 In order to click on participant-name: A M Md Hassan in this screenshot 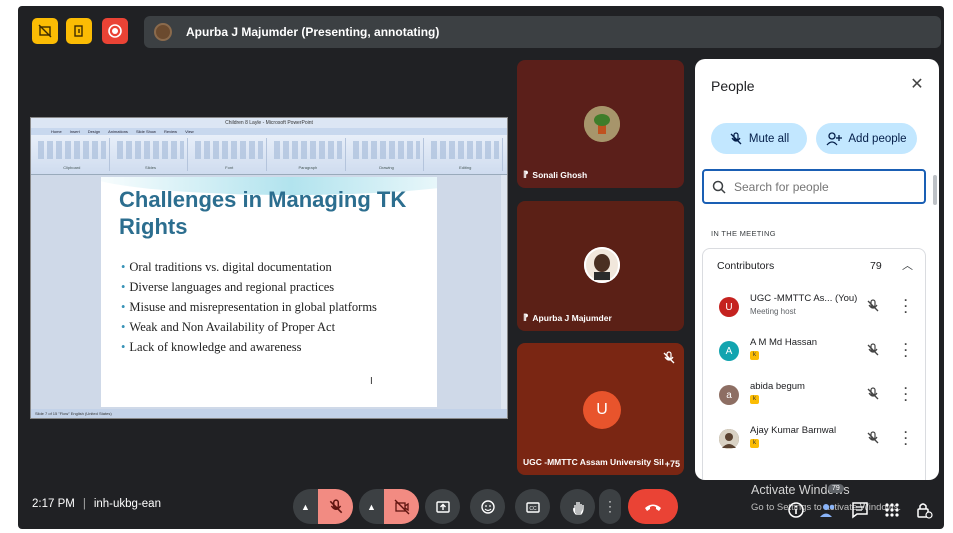, I will do `click(784, 342)`.